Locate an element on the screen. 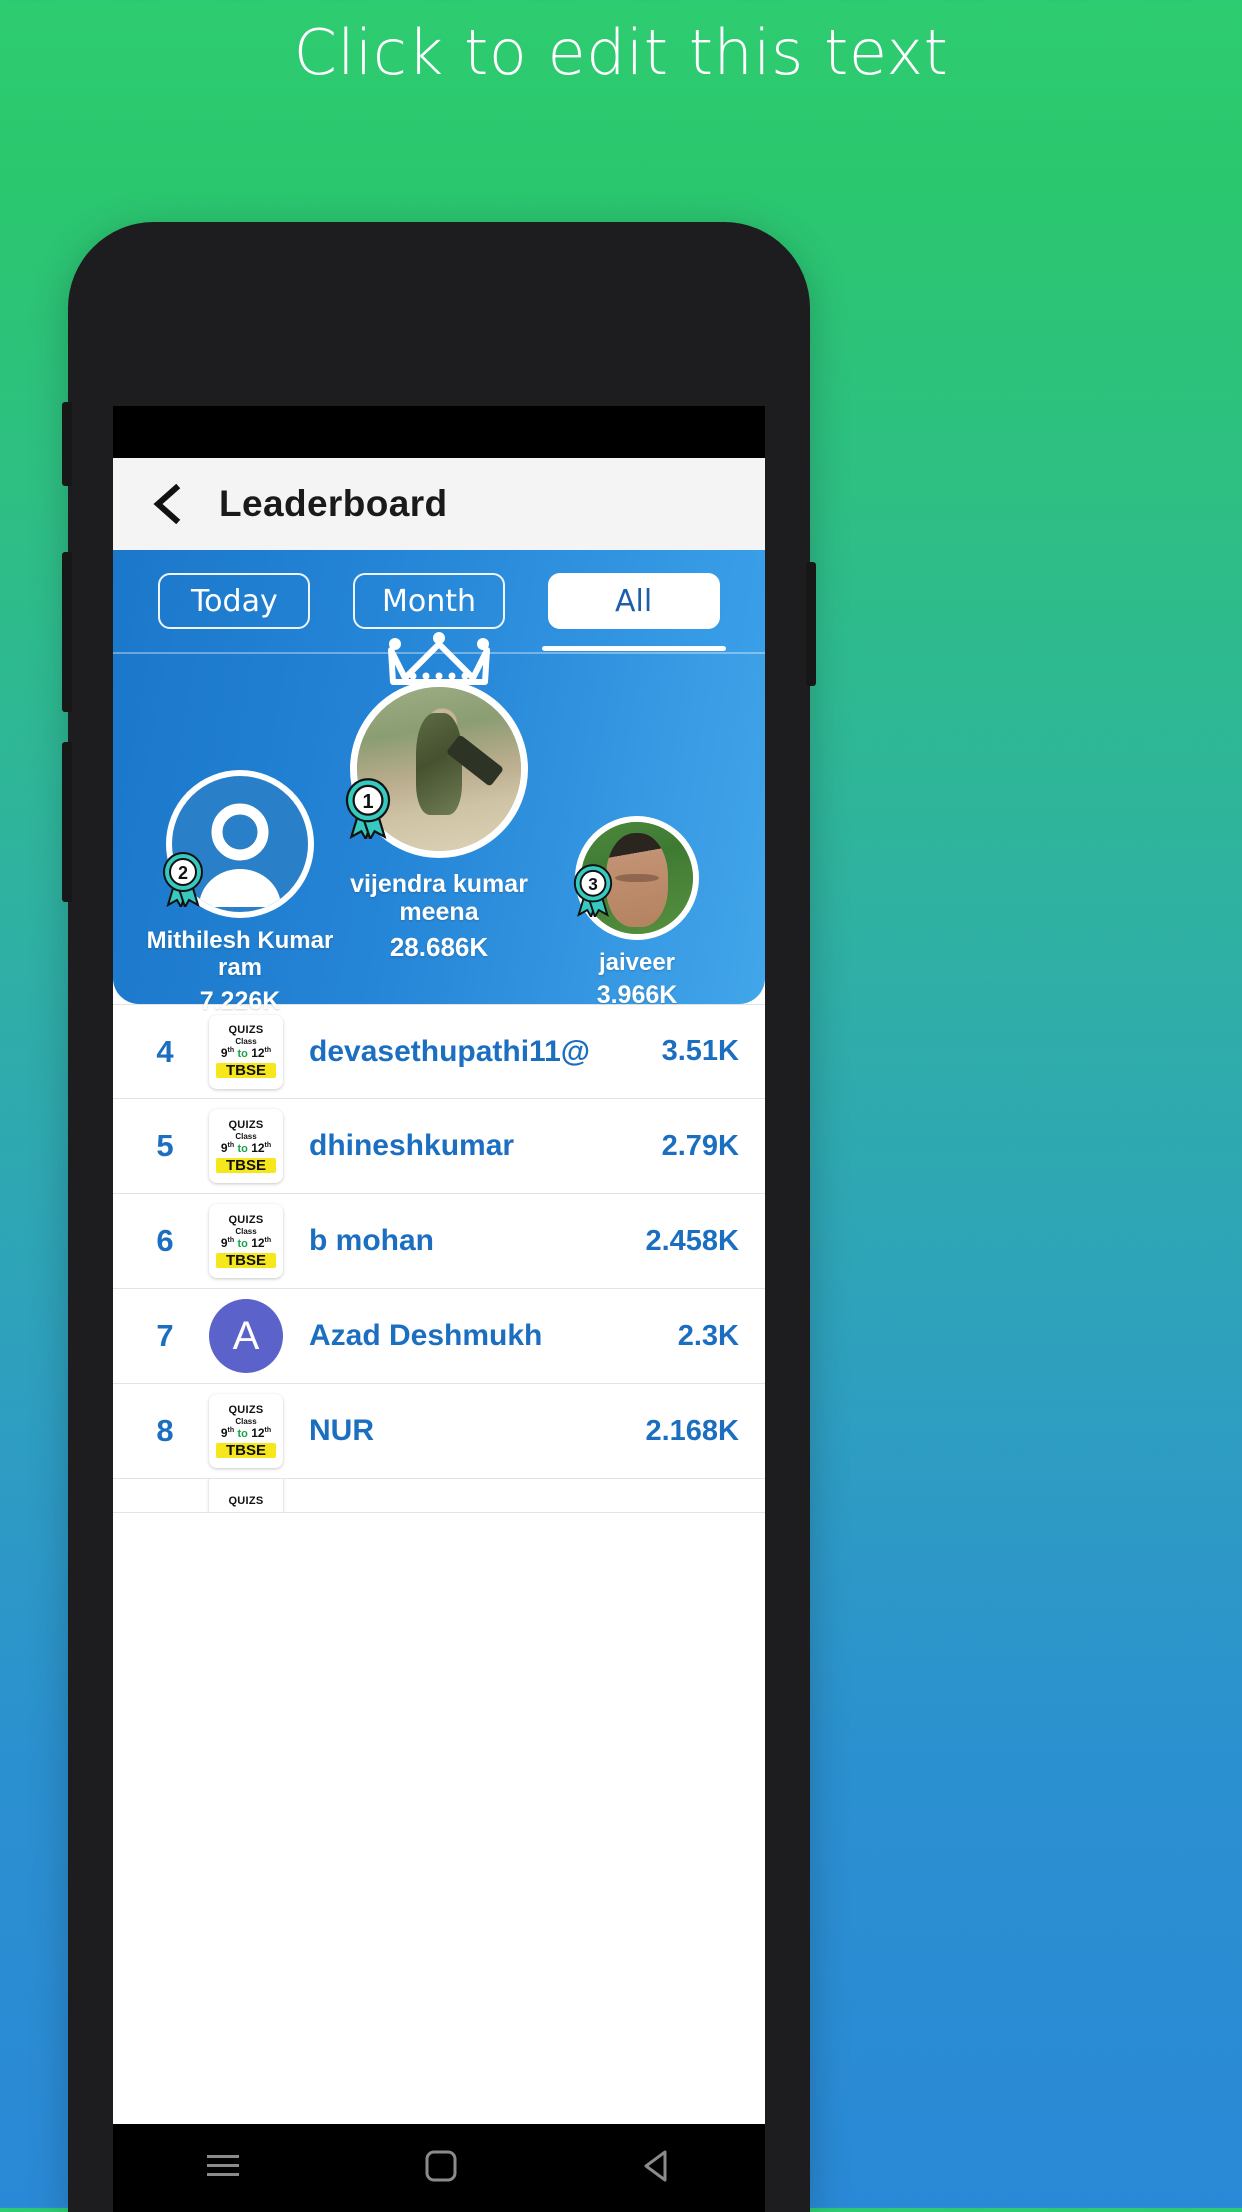  row-score: 2.458K is located at coordinates (692, 1240).